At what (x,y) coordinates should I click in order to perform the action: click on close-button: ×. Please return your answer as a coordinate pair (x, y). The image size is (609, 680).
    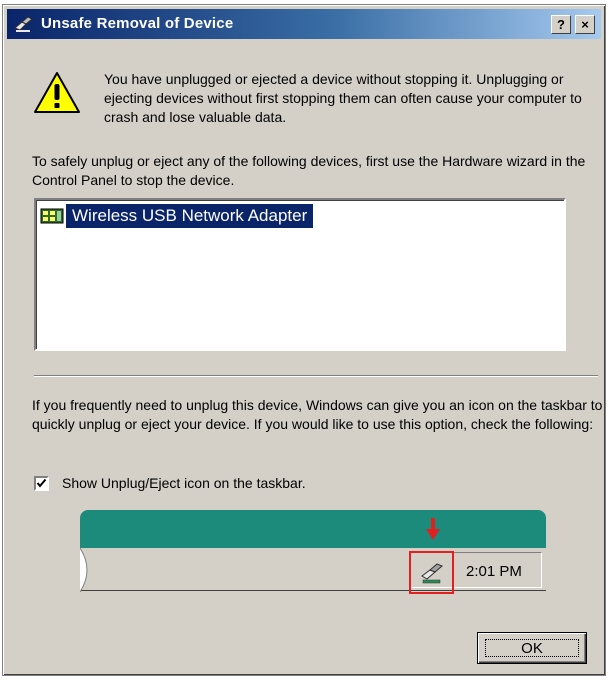
    Looking at the image, I should click on (585, 24).